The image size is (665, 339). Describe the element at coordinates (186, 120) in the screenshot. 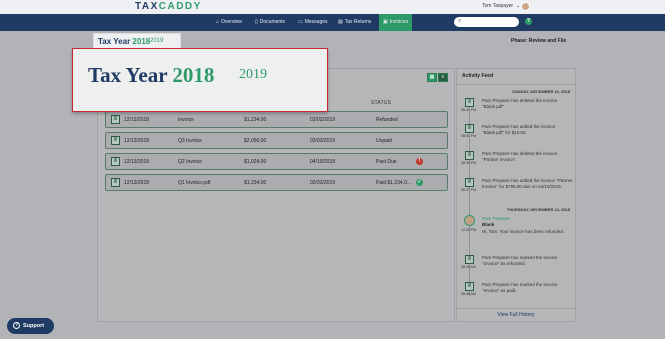

I see `row-name: Invoice` at that location.